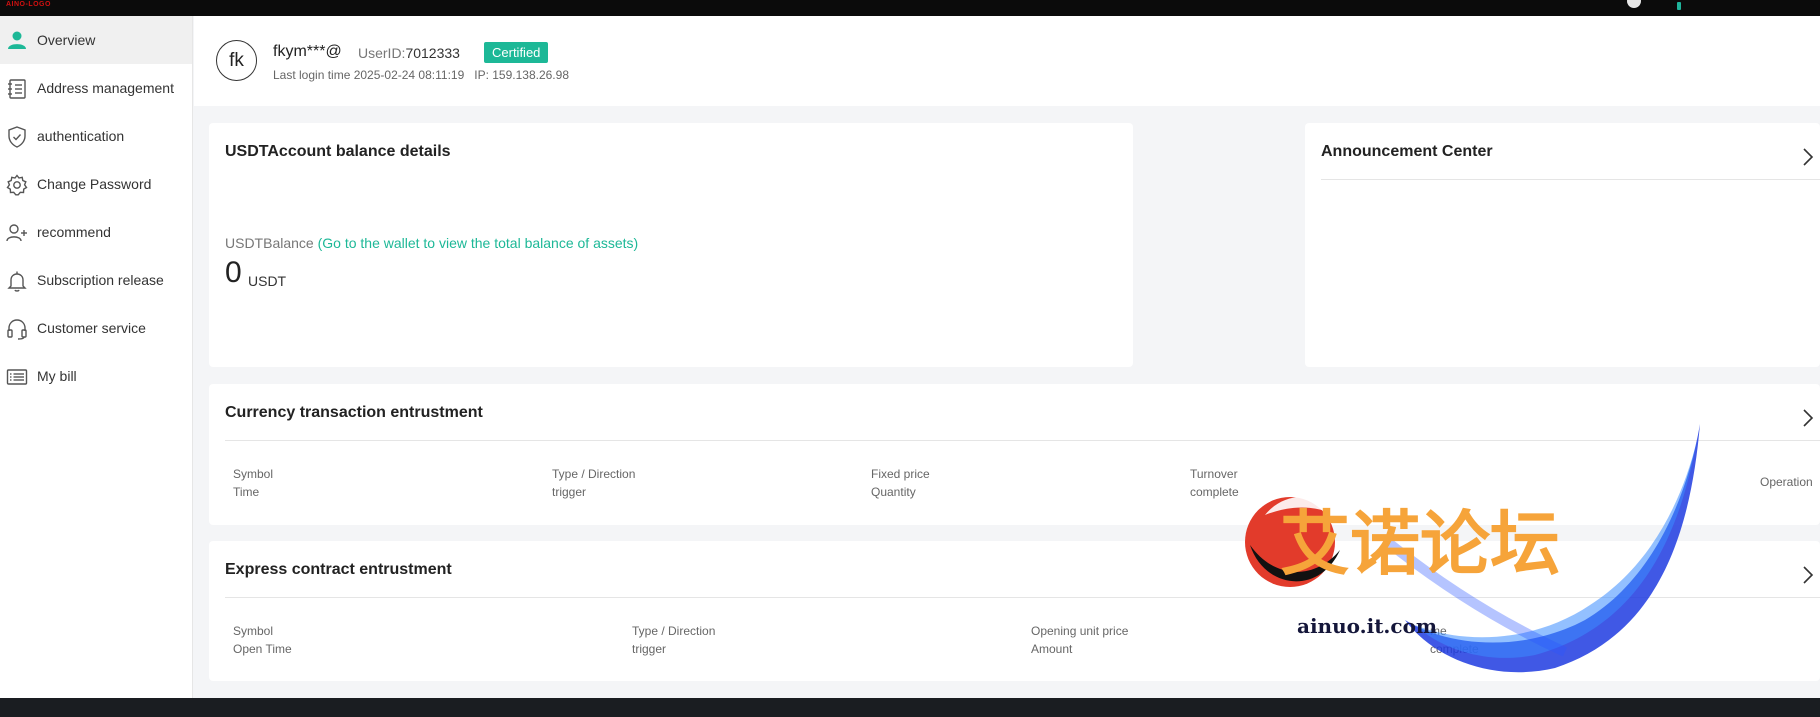 The image size is (1820, 717). What do you see at coordinates (233, 272) in the screenshot?
I see `balance-value: 0` at bounding box center [233, 272].